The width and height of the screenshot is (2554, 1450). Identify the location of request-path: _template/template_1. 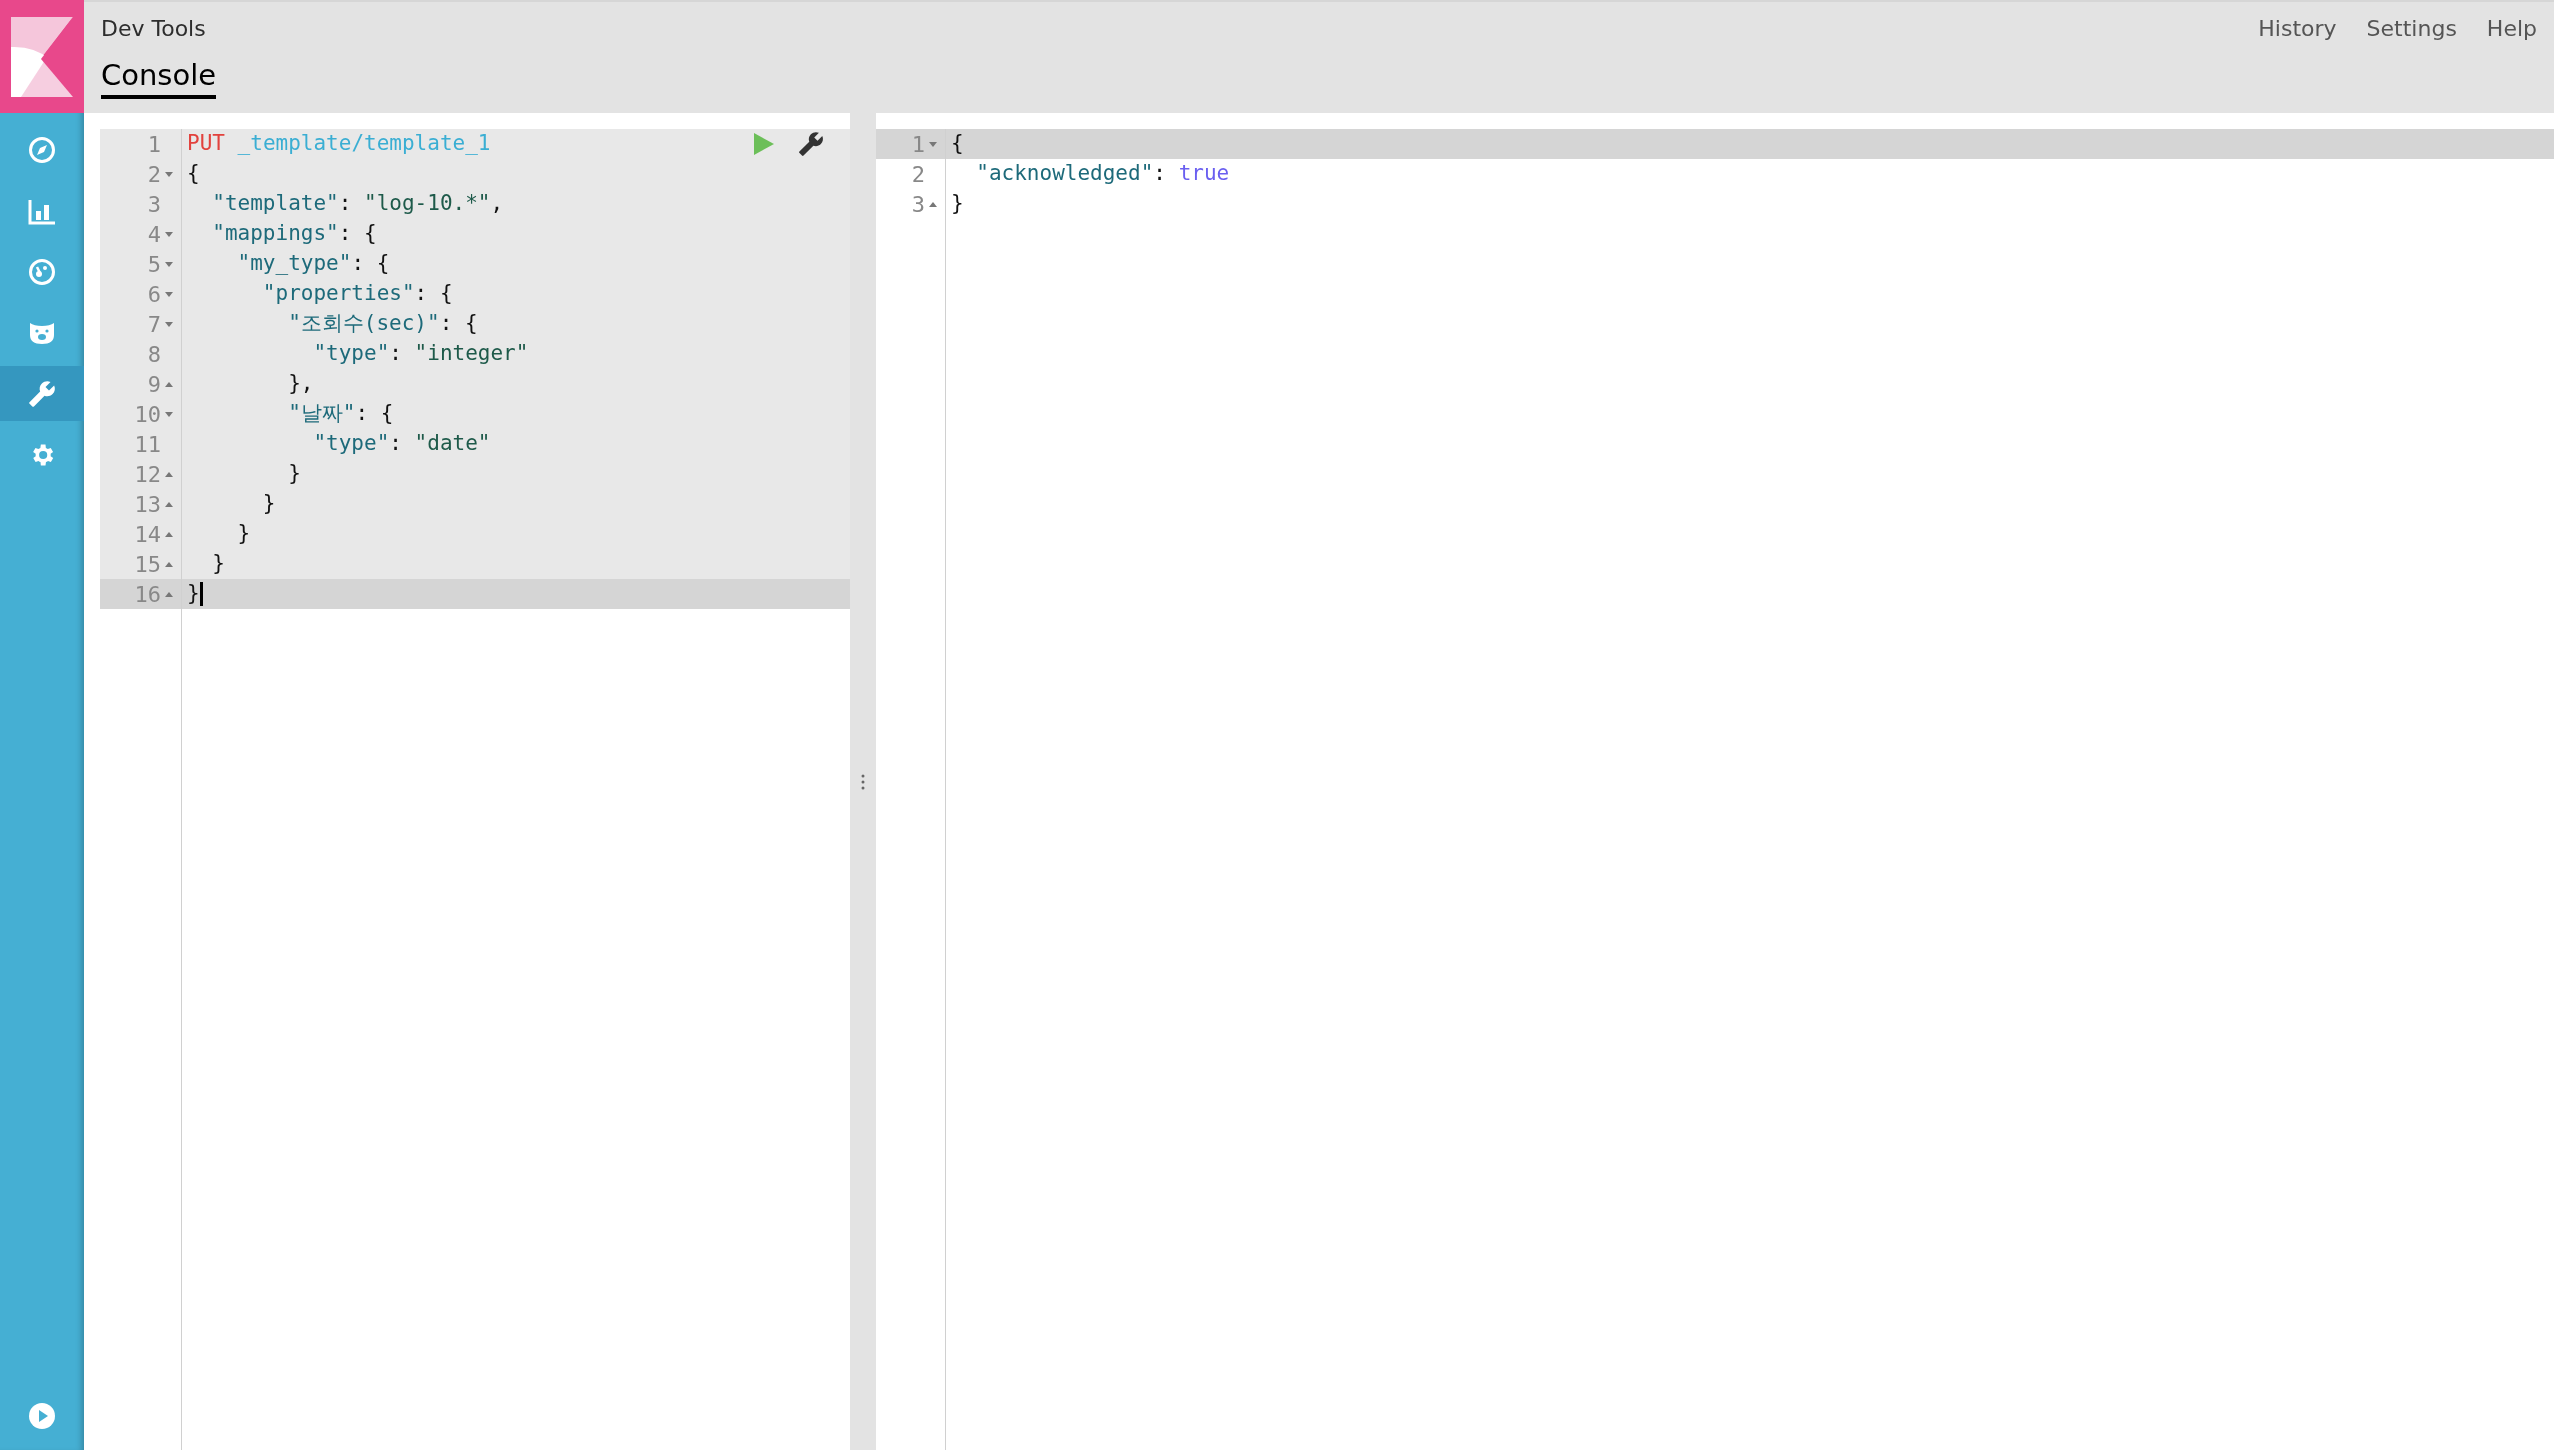
(364, 144).